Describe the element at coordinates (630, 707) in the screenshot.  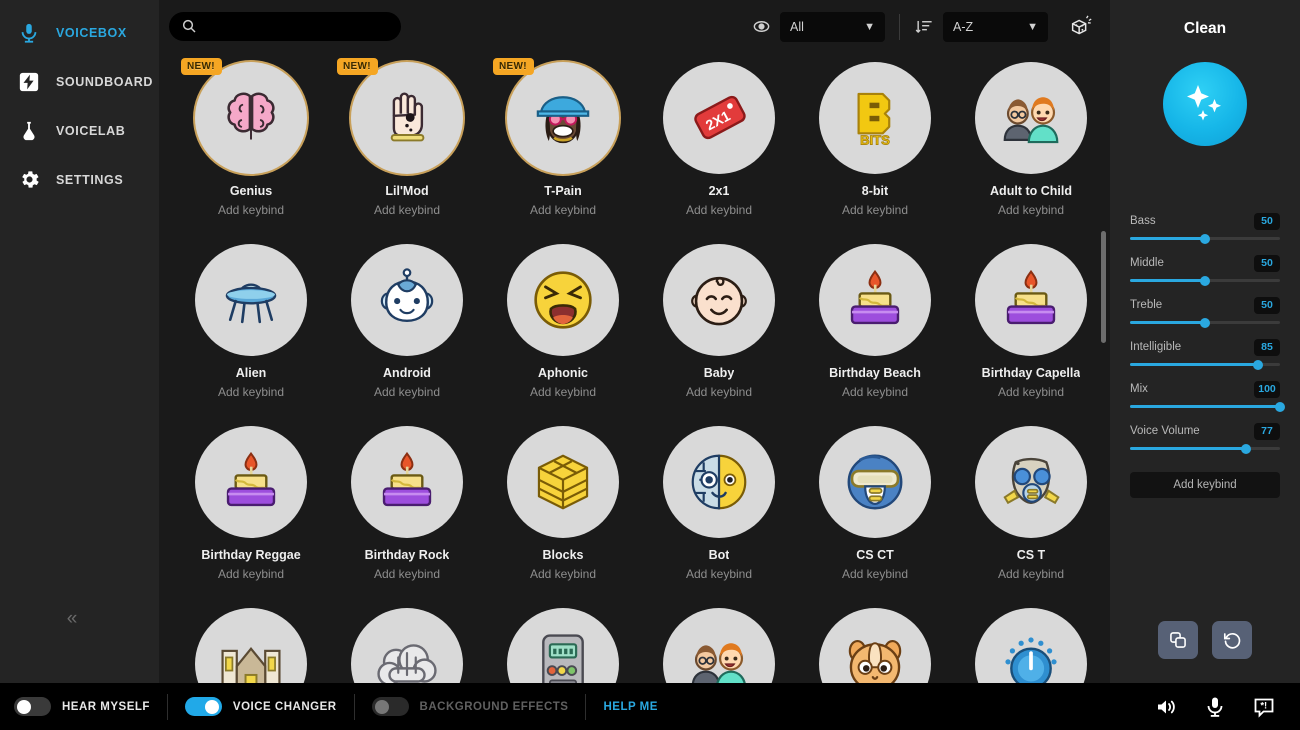
I see `help-me-link: HELP ME` at that location.